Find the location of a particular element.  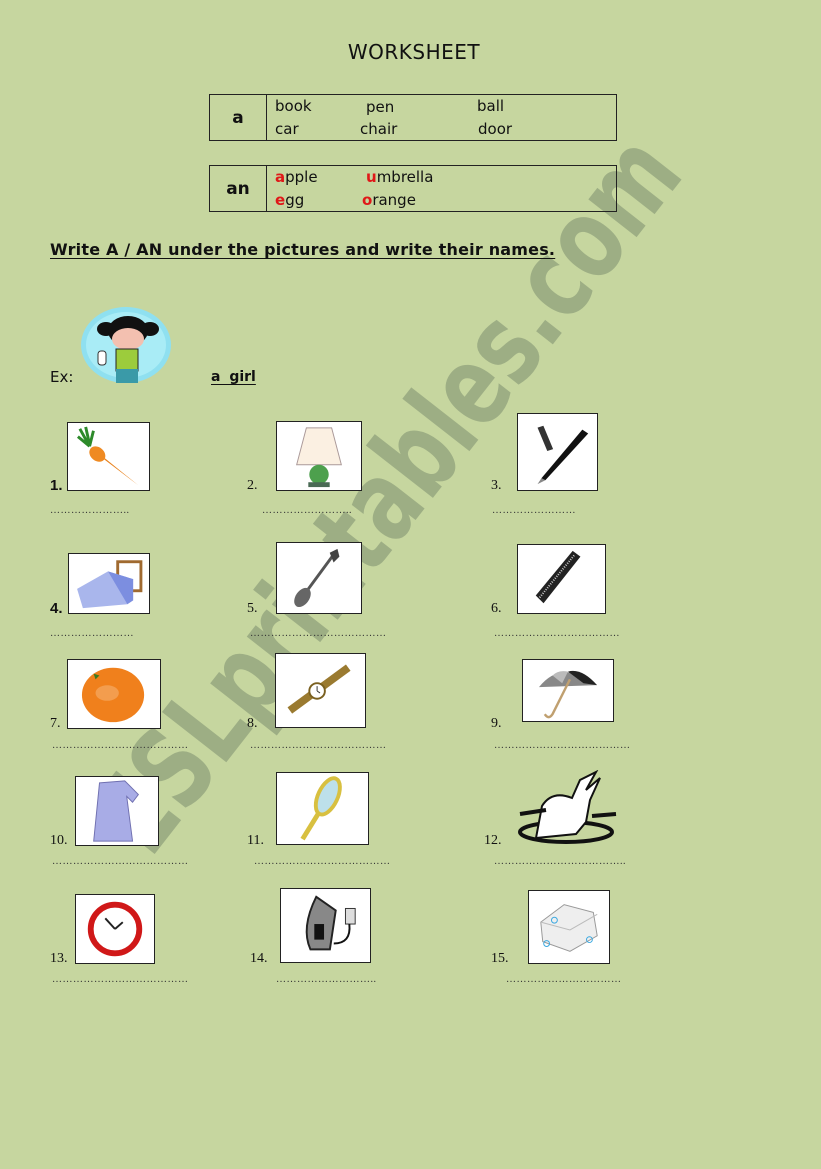

clock-icon is located at coordinates (115, 929).